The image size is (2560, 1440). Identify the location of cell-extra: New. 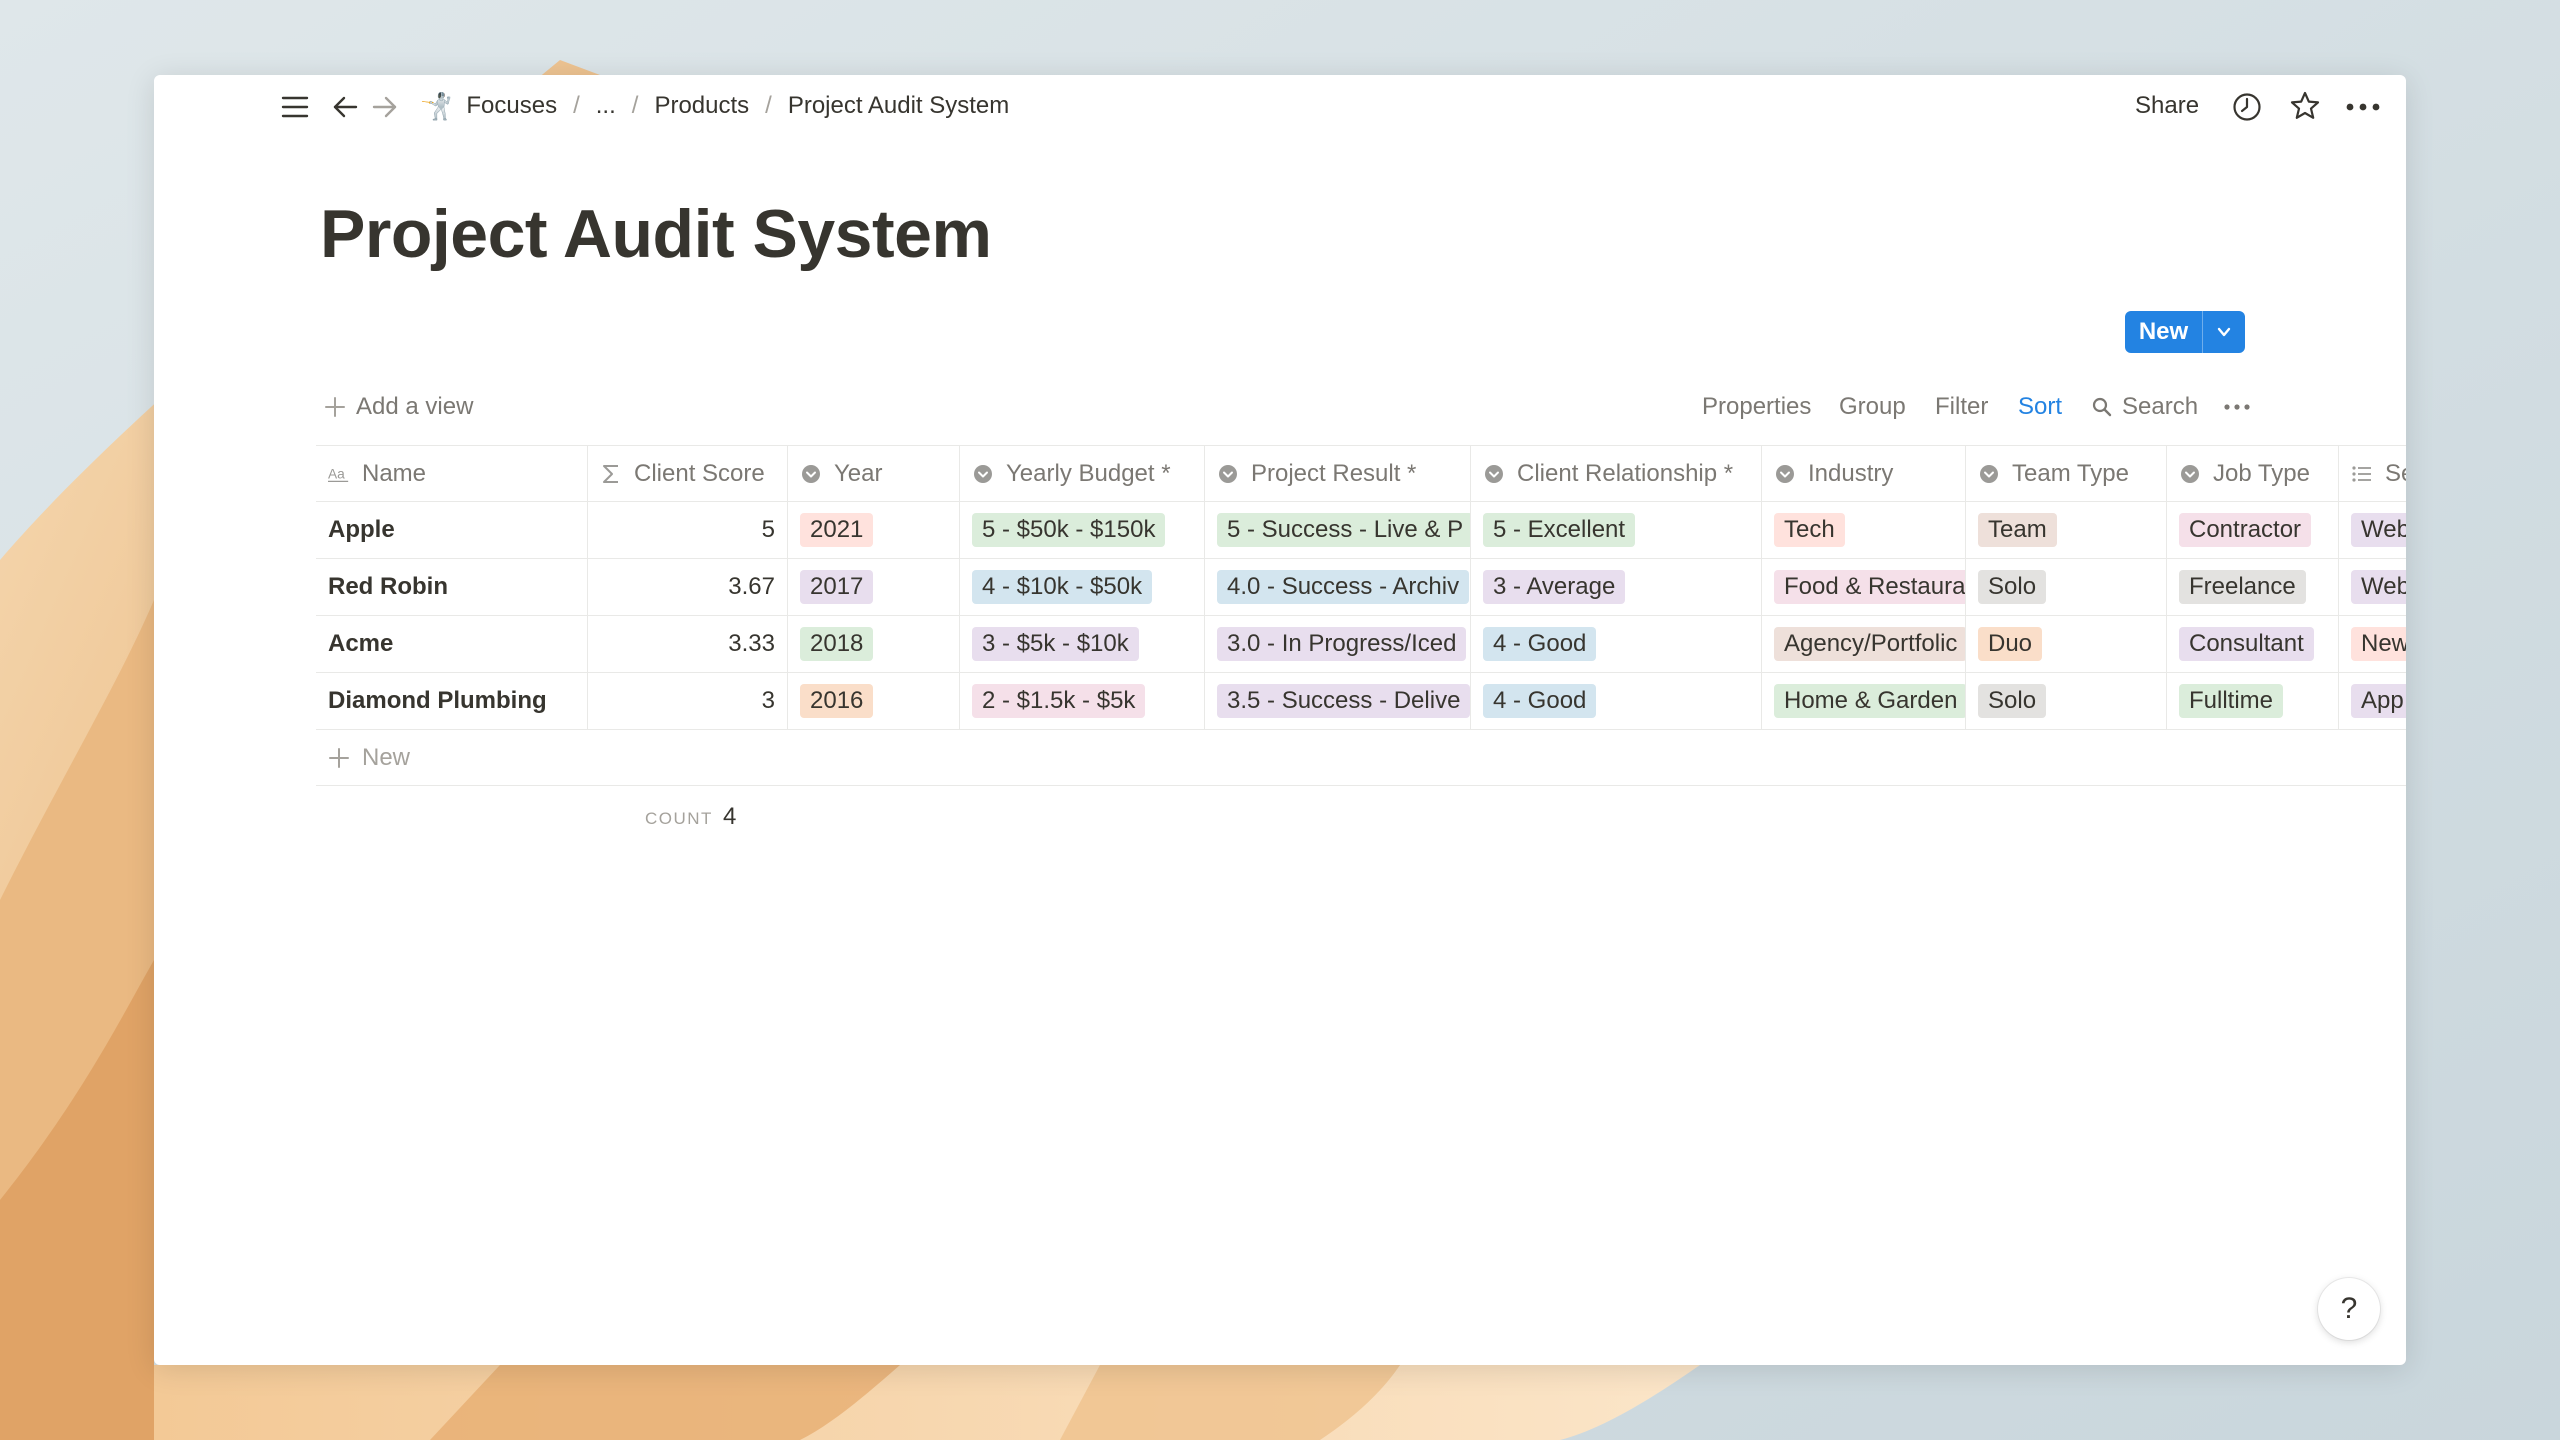
(2372, 644).